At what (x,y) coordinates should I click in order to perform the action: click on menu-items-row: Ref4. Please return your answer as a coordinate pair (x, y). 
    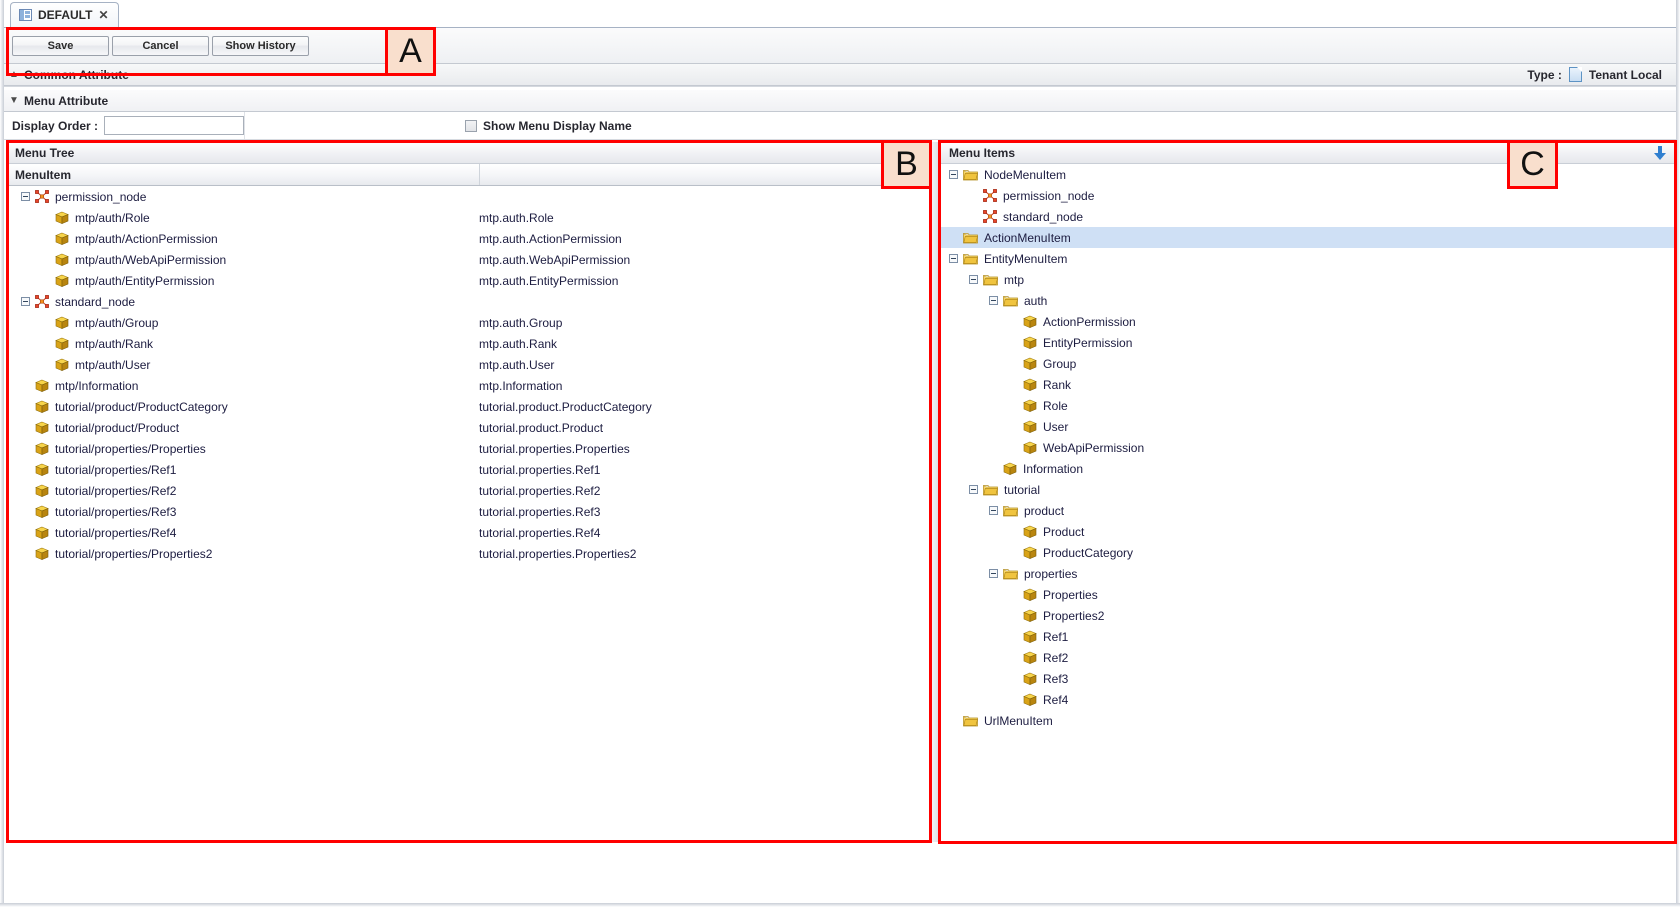
    Looking at the image, I should click on (1307, 699).